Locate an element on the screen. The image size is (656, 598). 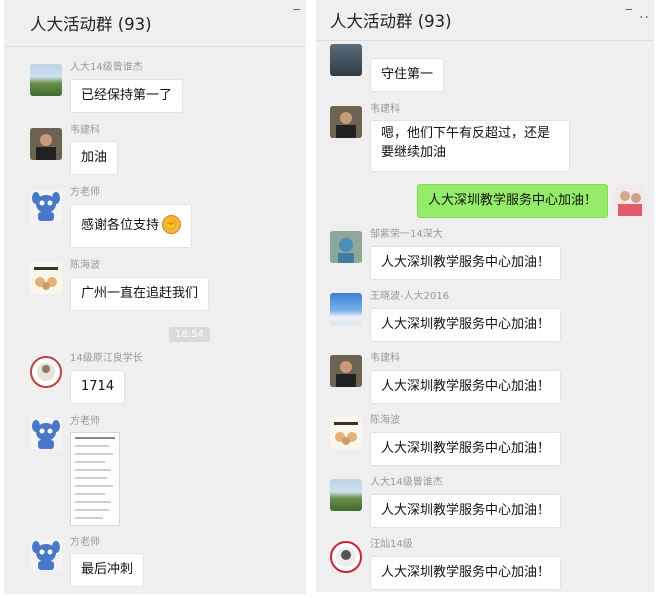
message-bubble: 1714 is located at coordinates (98, 387).